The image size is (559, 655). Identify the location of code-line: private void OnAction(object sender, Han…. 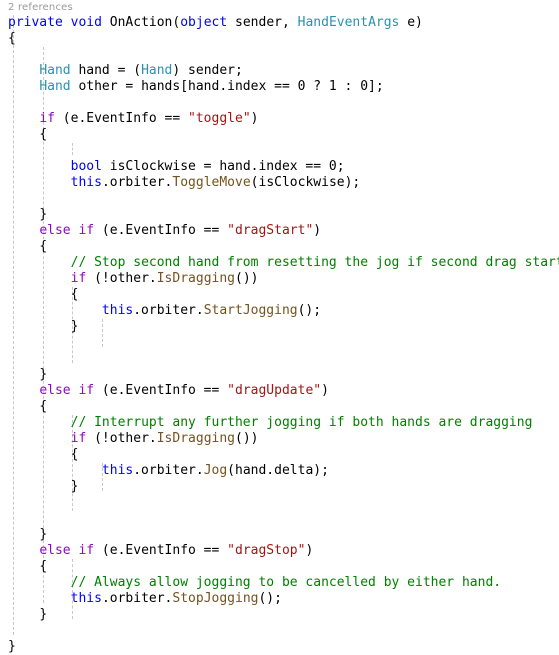
(283, 23).